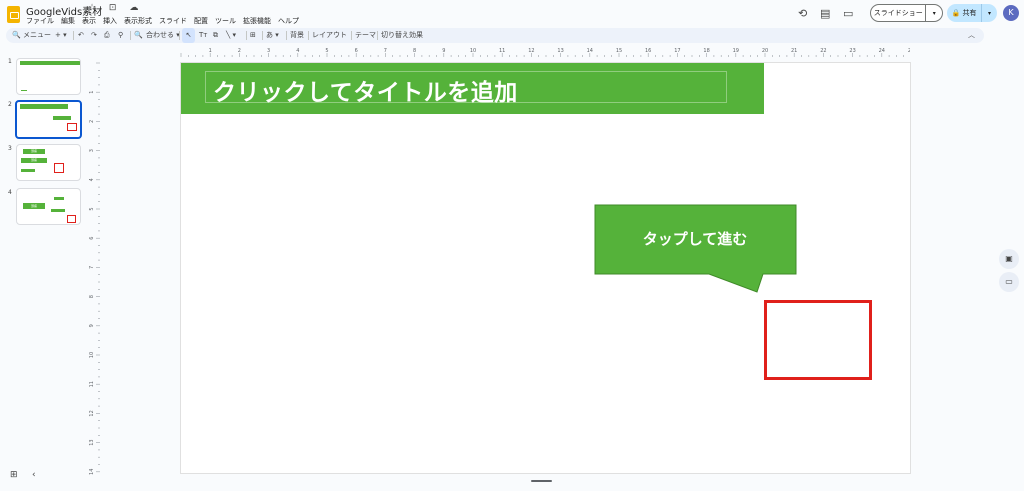  Describe the element at coordinates (107, 35) in the screenshot. I see `print-icon: ⎙` at that location.